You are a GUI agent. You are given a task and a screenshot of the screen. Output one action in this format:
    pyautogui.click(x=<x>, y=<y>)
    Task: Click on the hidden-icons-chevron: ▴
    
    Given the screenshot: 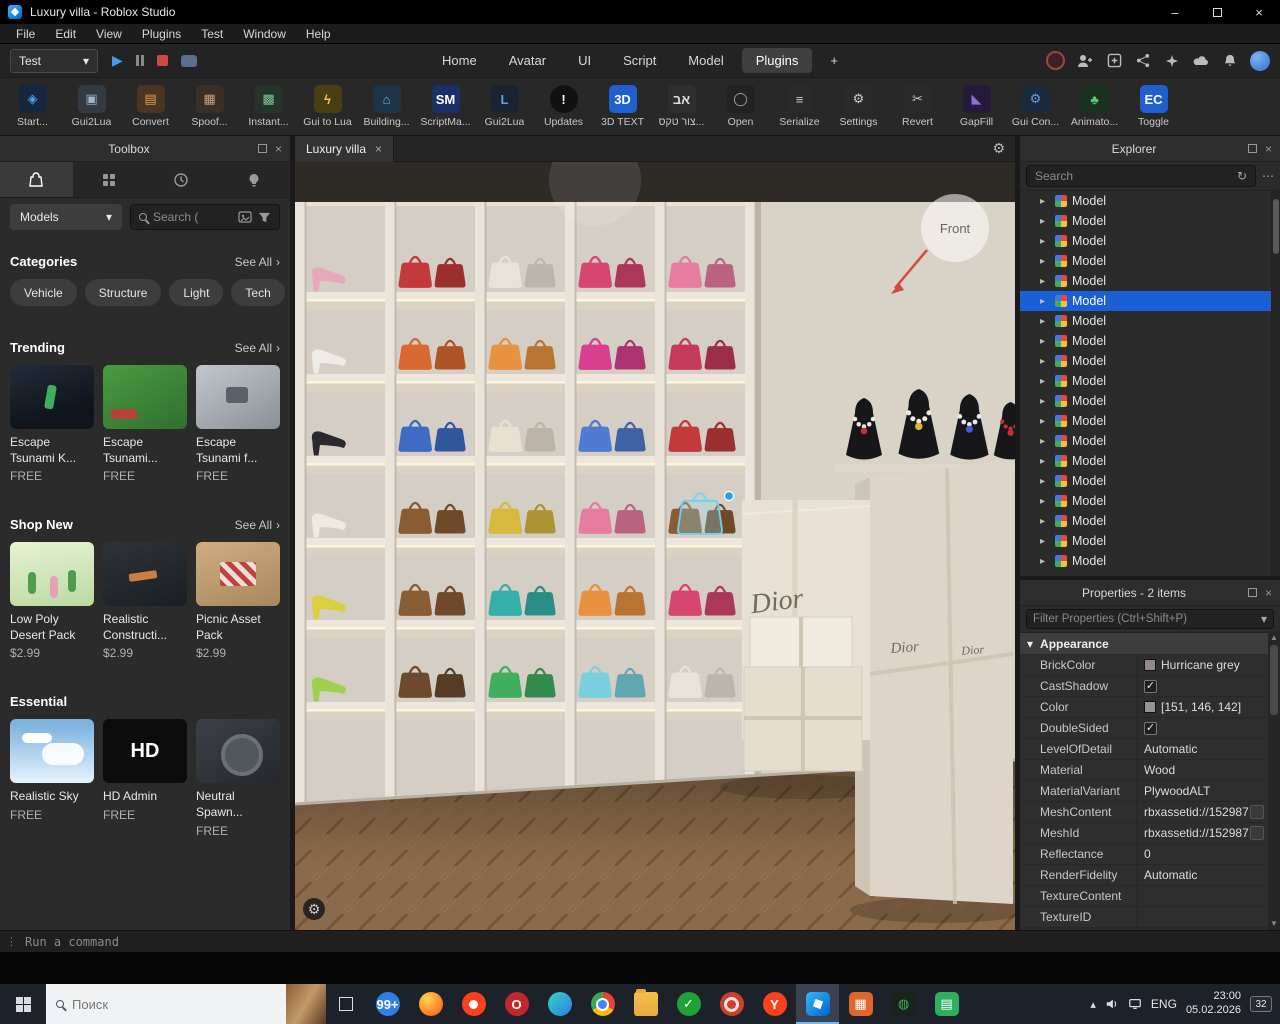 What is the action you would take?
    pyautogui.click(x=1093, y=1004)
    